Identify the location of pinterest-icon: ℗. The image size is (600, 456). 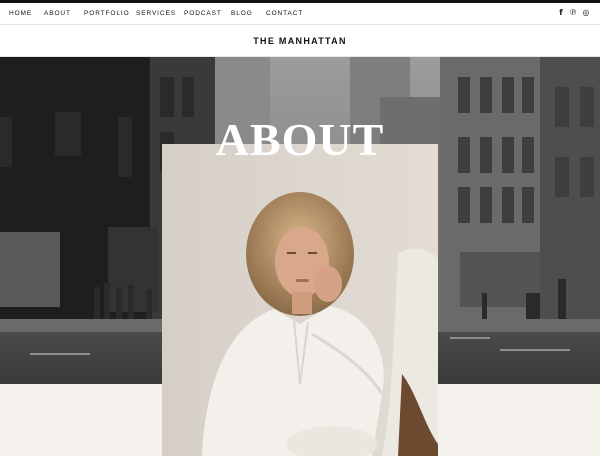
(573, 12).